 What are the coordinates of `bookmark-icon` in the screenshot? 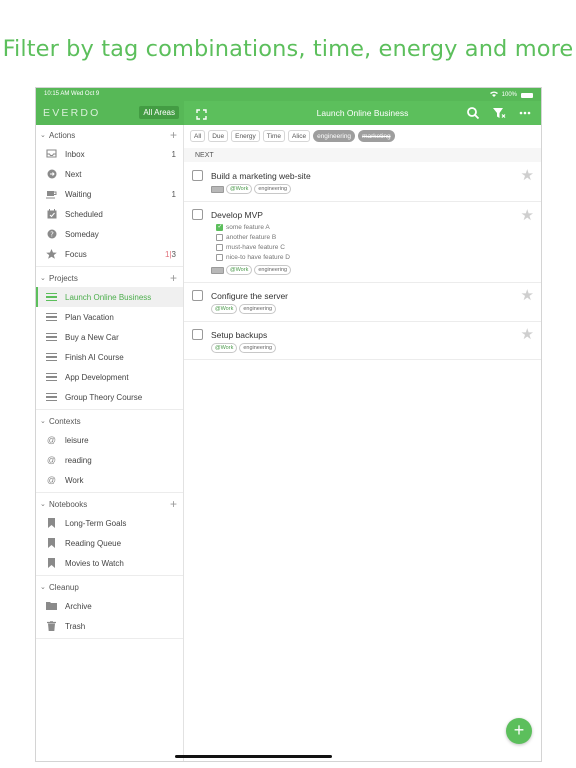 It's located at (51, 563).